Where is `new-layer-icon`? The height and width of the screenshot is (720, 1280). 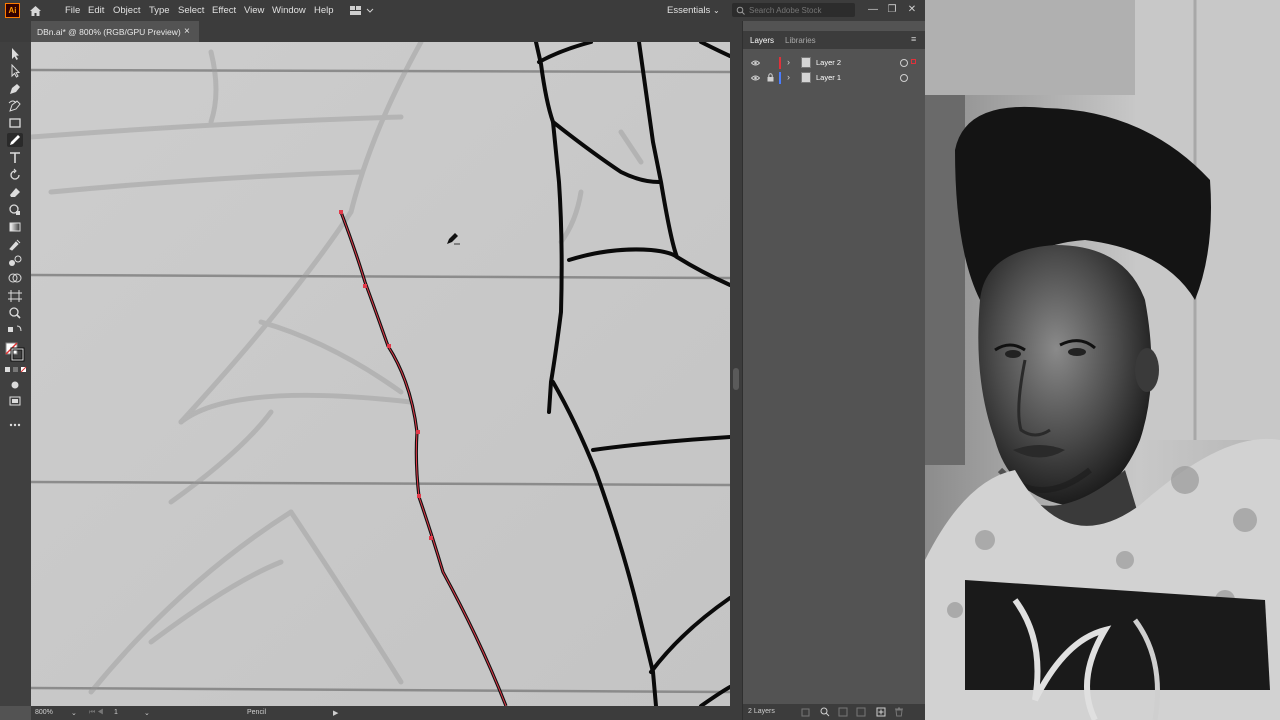 new-layer-icon is located at coordinates (881, 712).